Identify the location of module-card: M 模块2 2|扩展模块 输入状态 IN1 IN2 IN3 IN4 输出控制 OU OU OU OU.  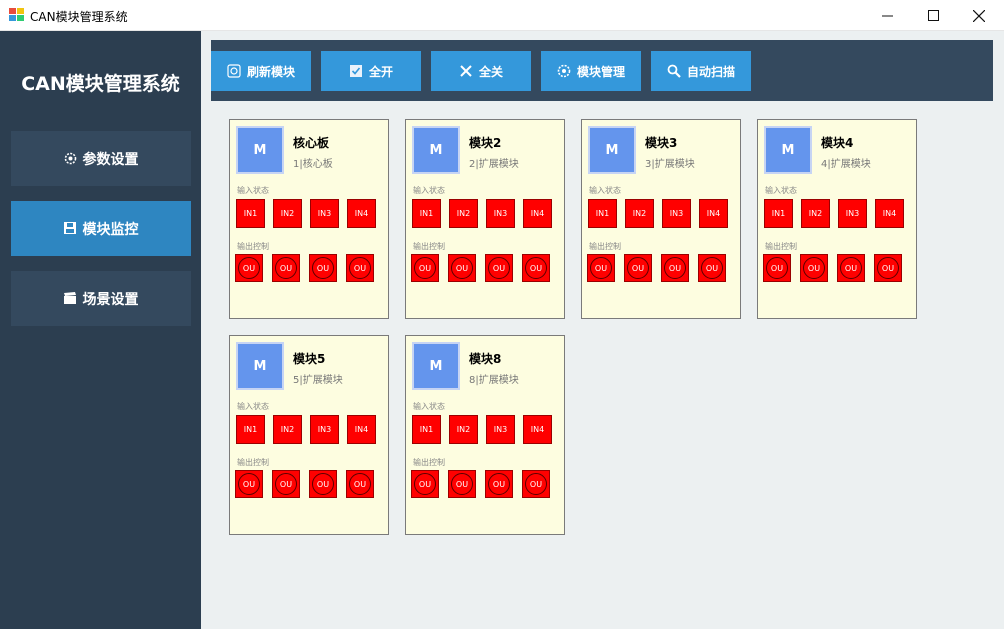
(485, 219).